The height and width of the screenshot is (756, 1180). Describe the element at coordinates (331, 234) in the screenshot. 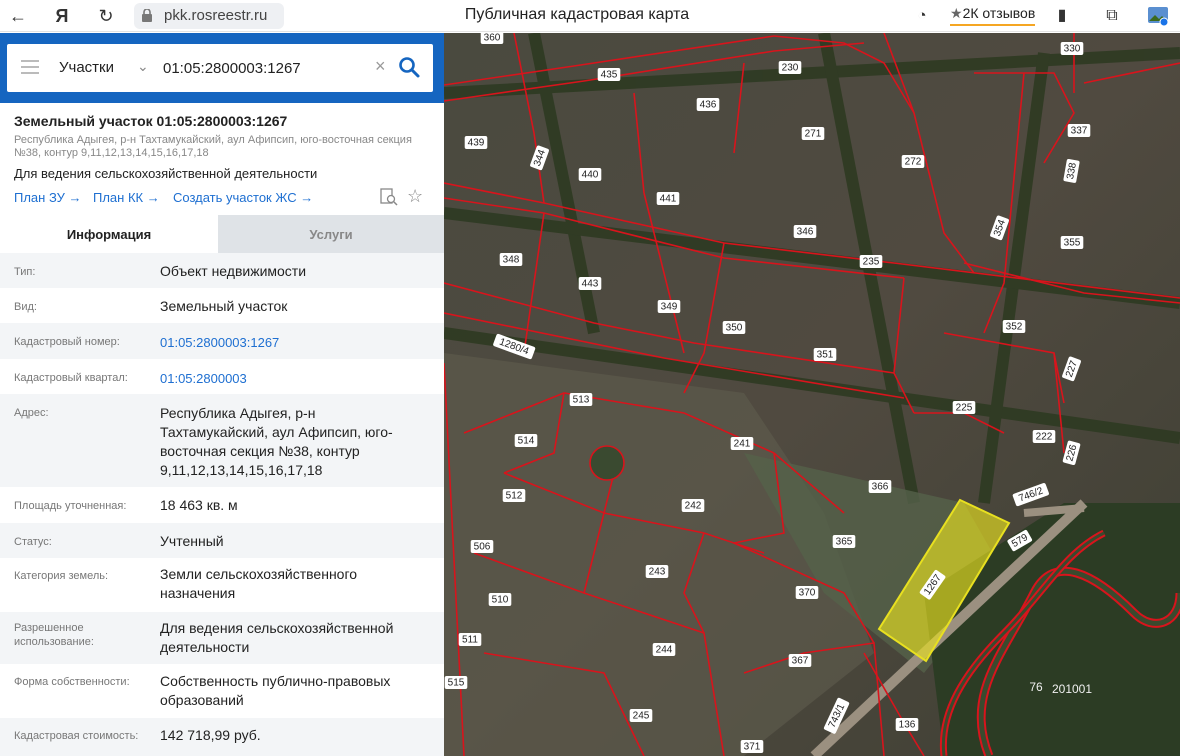

I see `tab-services: Услуги` at that location.